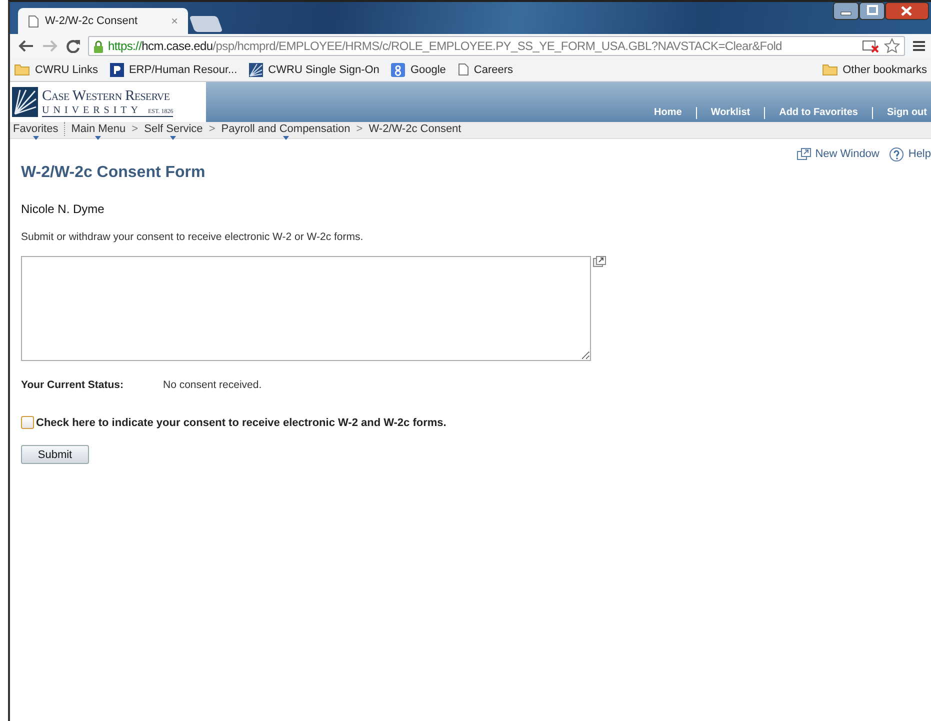  I want to click on expand-icon, so click(599, 261).